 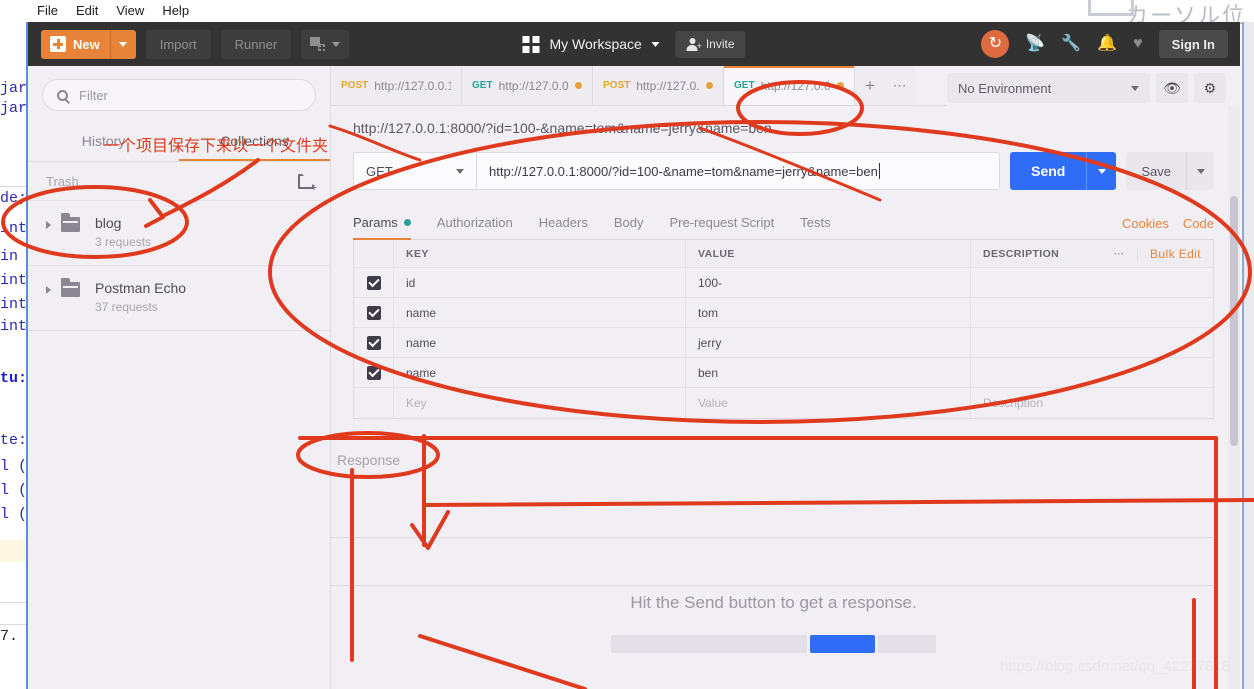 What do you see at coordinates (47, 11) in the screenshot?
I see `menu-item-file: File` at bounding box center [47, 11].